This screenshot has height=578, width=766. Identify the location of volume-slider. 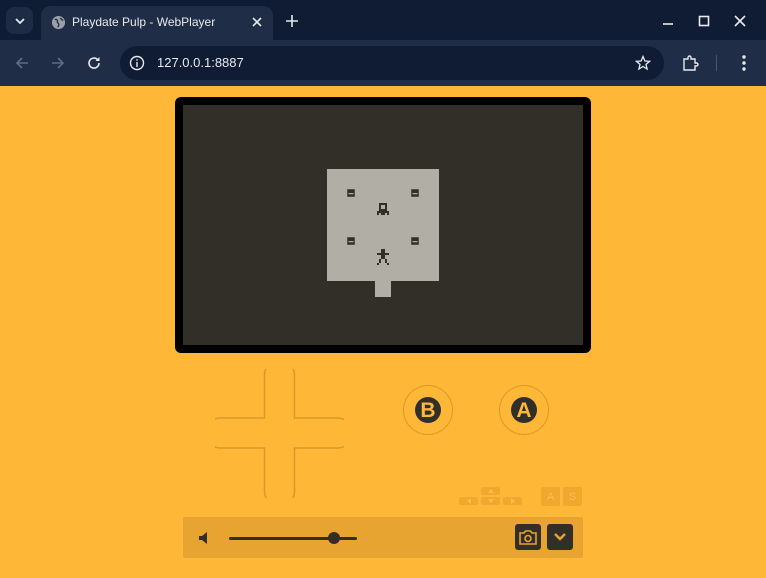
(293, 538).